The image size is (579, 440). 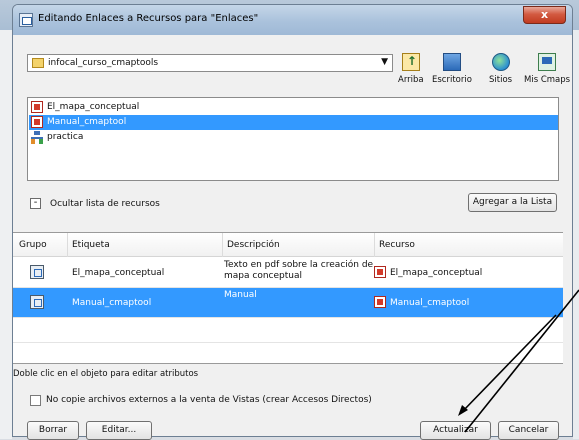 I want to click on list-item: practica, so click(x=293, y=137).